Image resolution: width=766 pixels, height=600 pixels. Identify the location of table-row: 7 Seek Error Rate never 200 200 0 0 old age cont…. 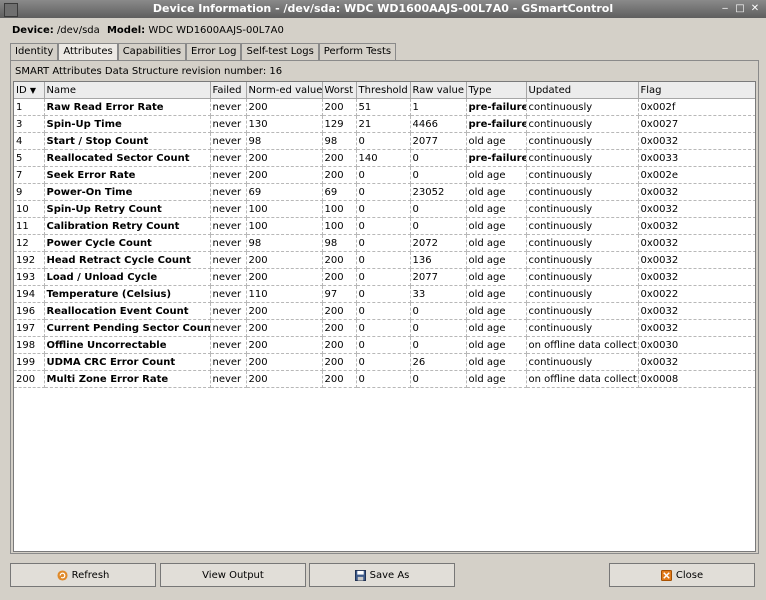
(384, 175).